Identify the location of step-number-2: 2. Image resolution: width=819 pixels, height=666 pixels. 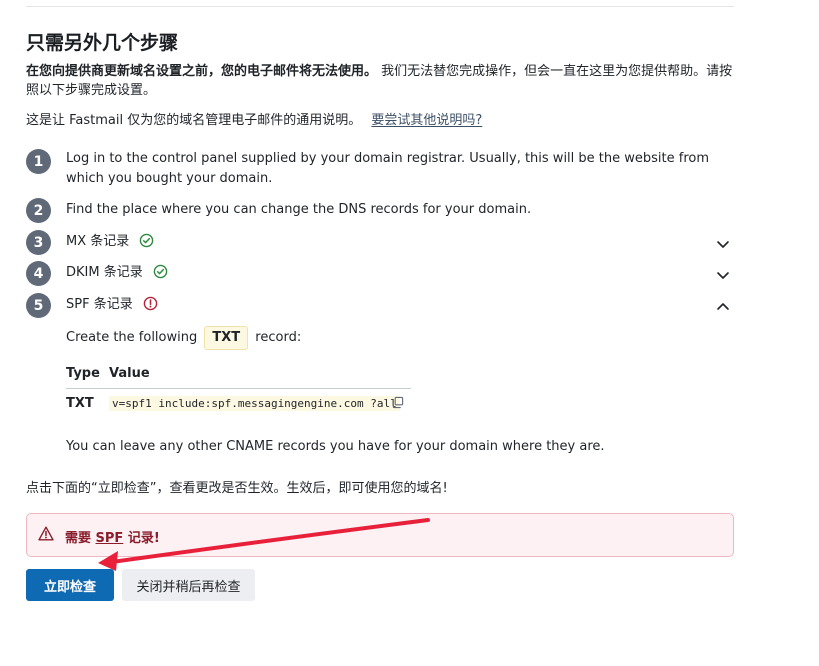
(38, 210).